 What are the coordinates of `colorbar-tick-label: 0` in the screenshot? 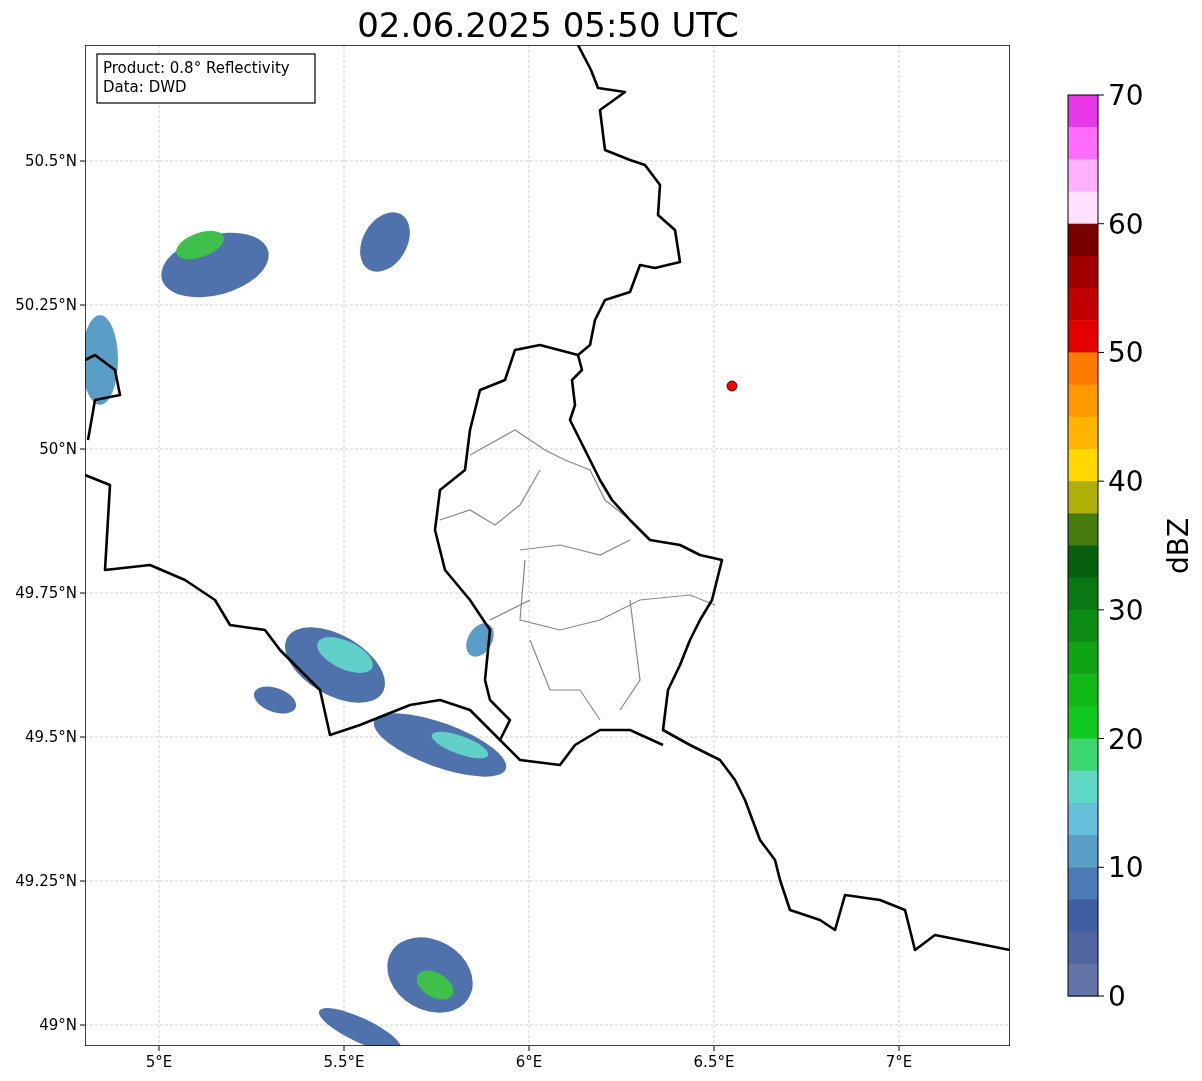 It's located at (1117, 996).